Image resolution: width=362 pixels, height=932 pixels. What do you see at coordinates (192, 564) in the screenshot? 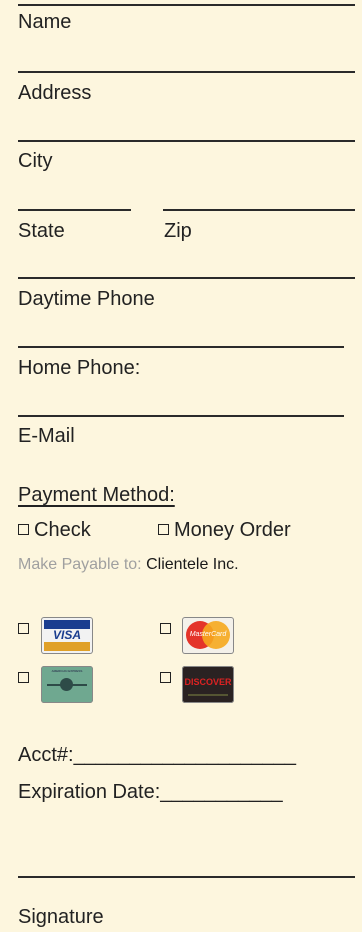
I see `payable-to-name: Clientele Inc.` at bounding box center [192, 564].